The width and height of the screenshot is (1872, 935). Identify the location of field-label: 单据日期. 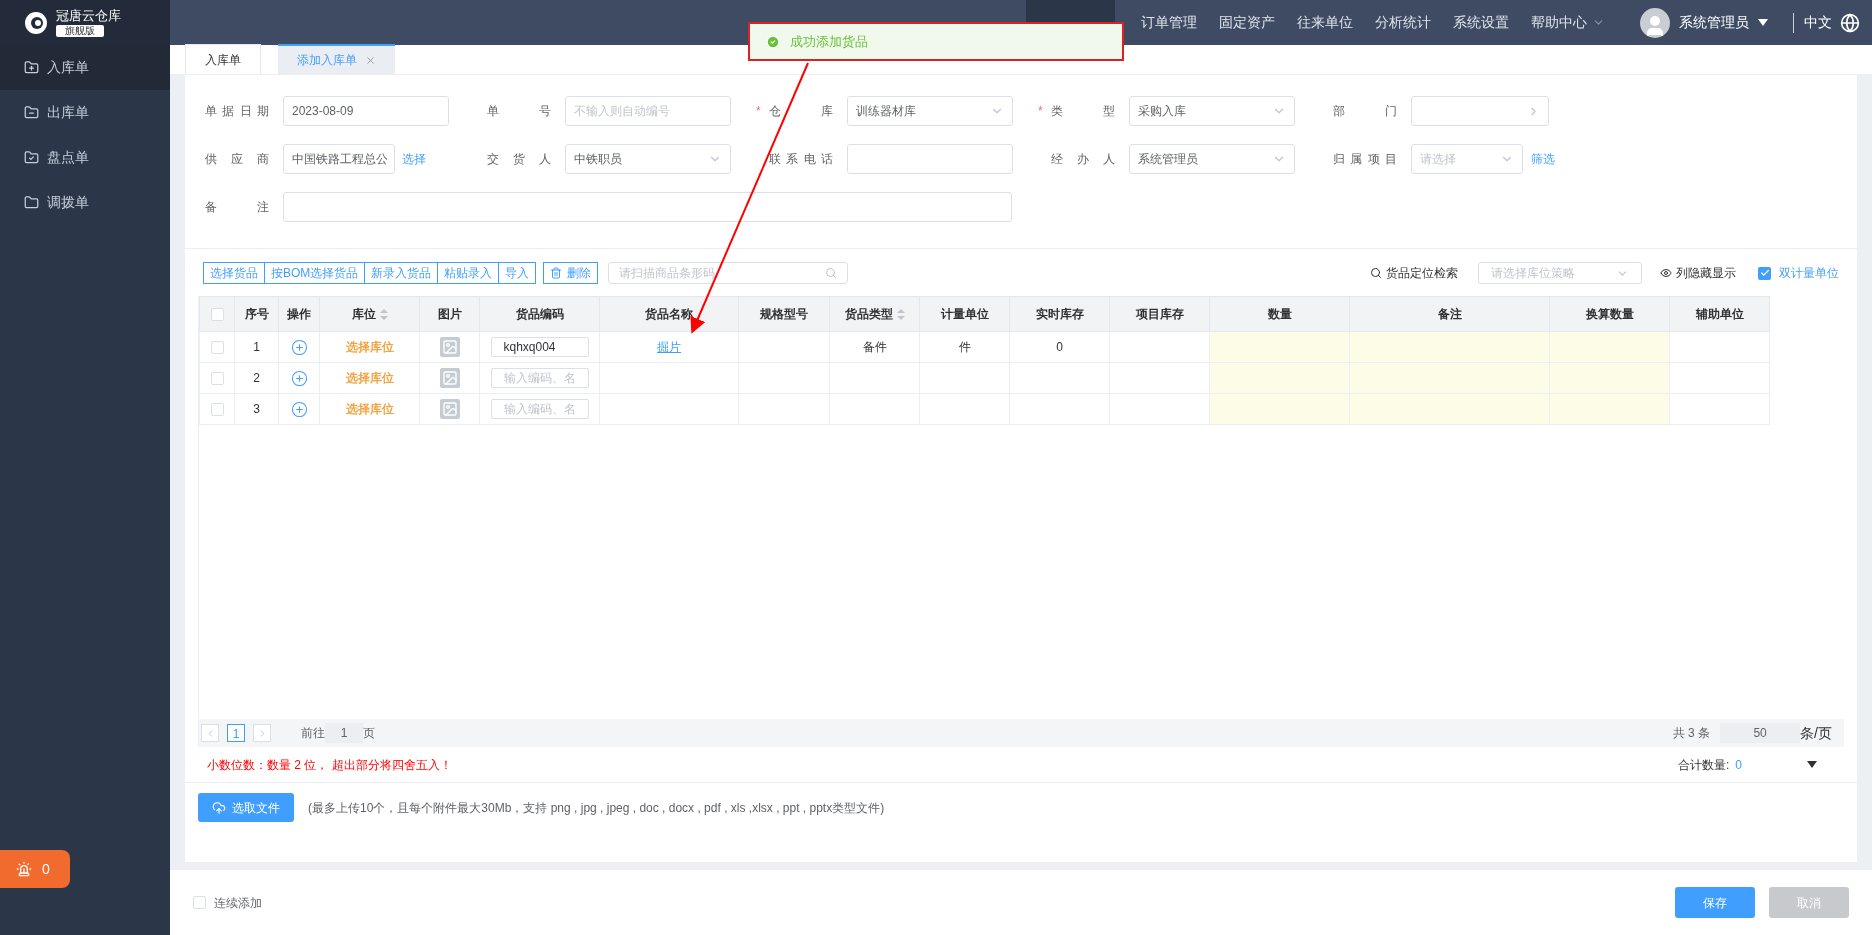
(237, 111).